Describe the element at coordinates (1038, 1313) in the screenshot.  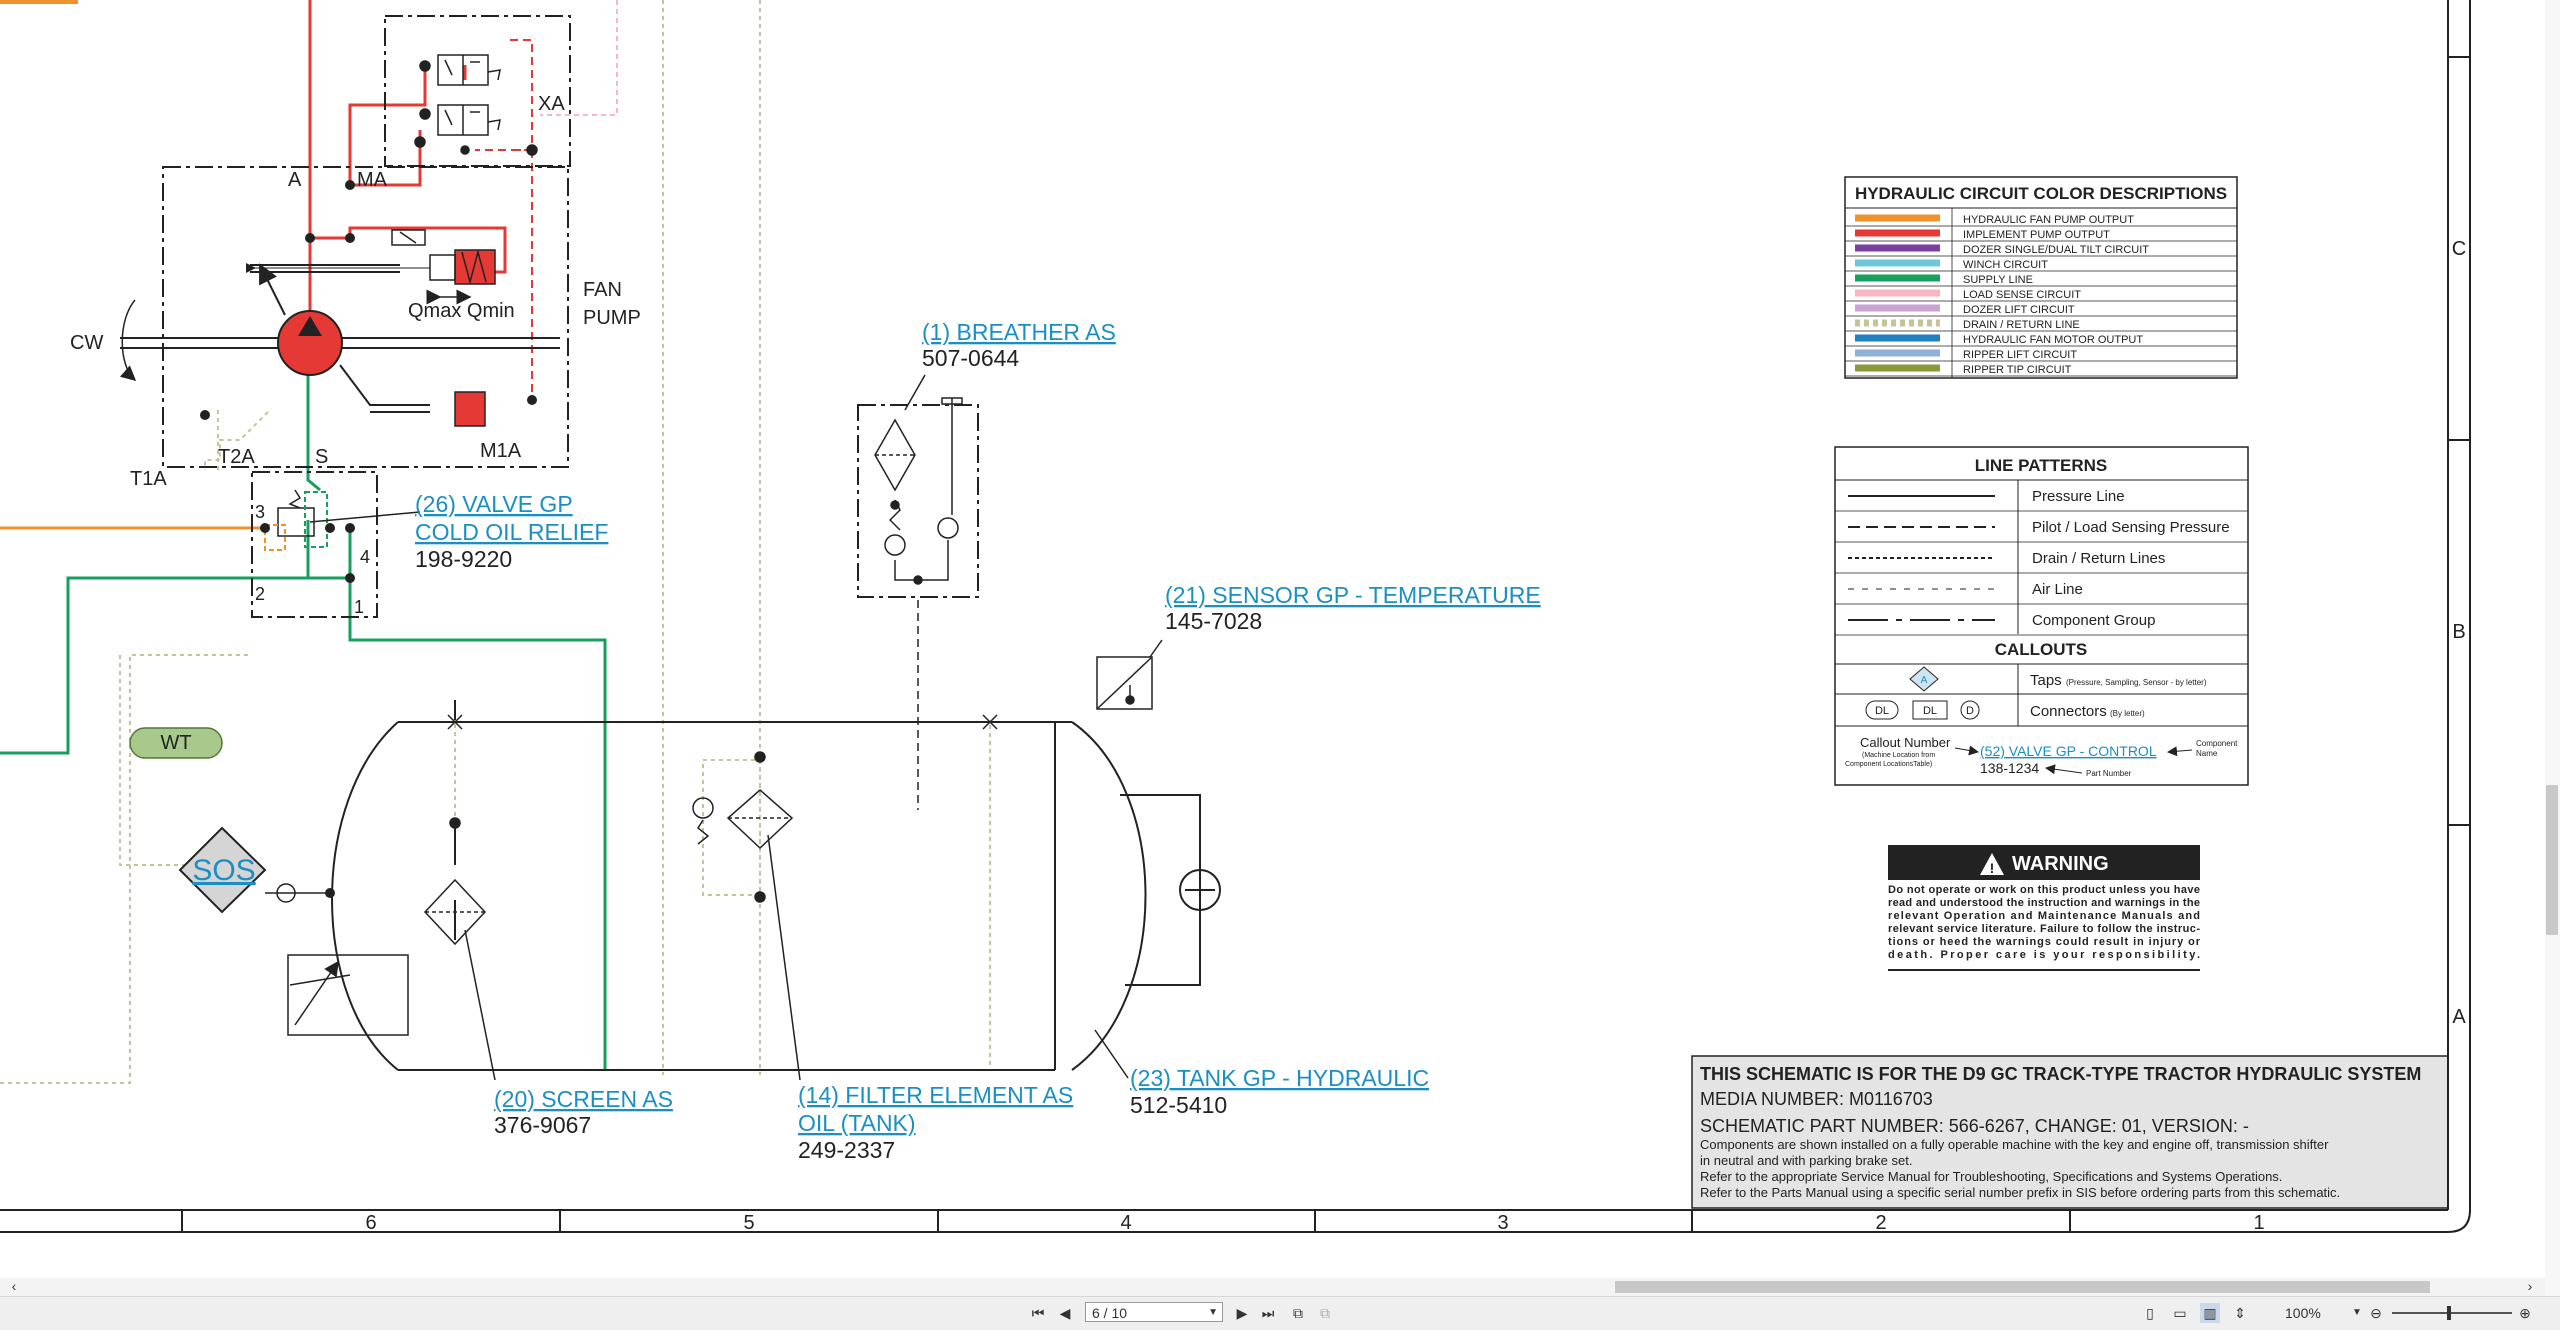
I see `first-page-icon: ⏮` at that location.